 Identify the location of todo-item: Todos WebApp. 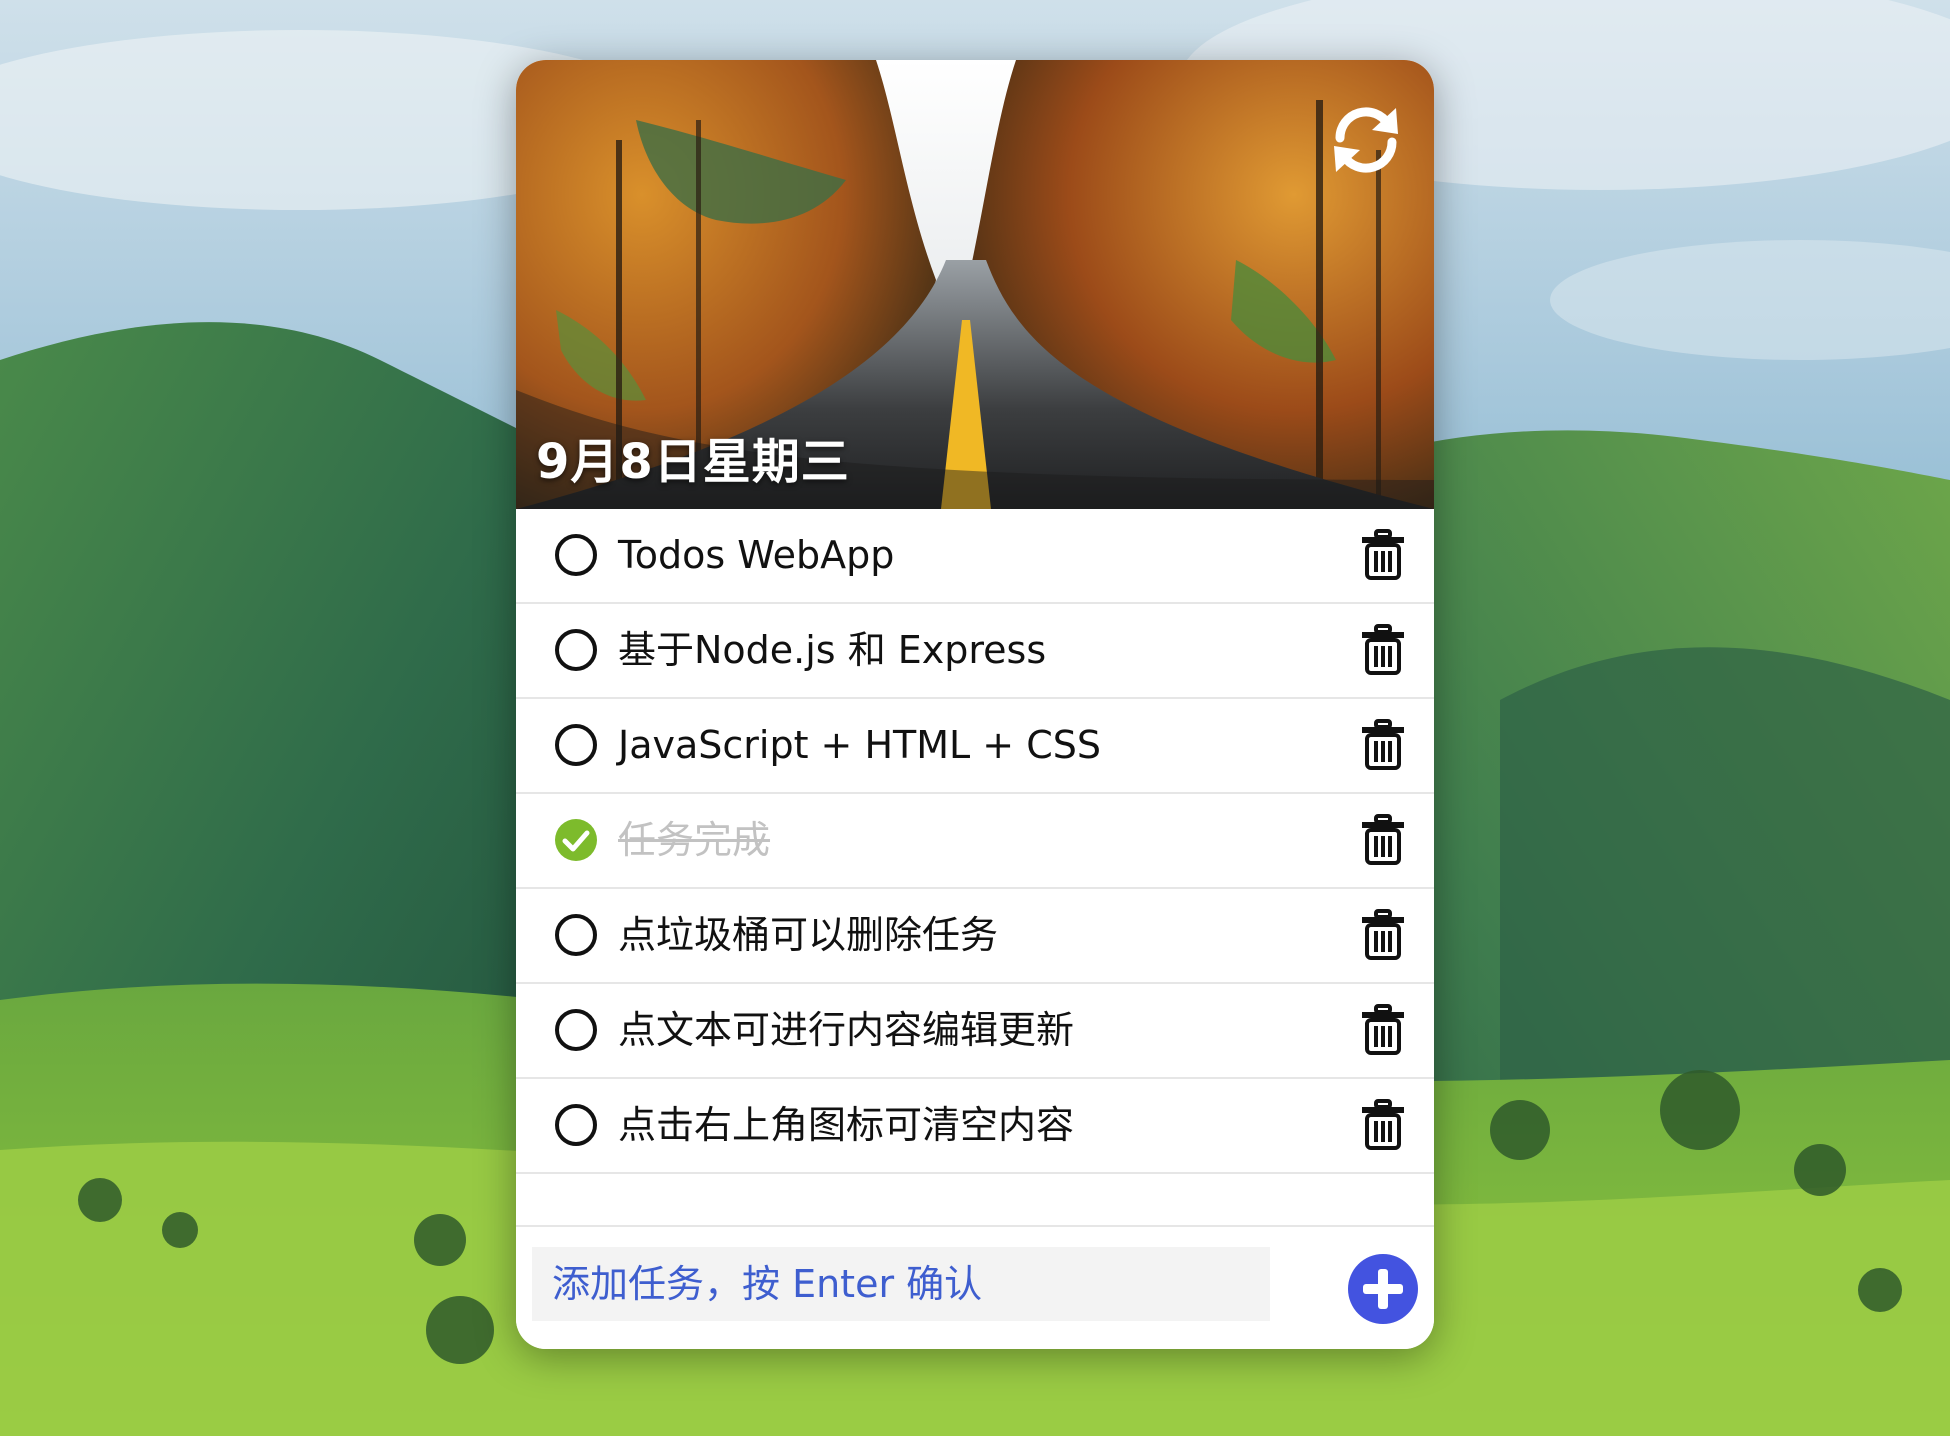
(975, 556).